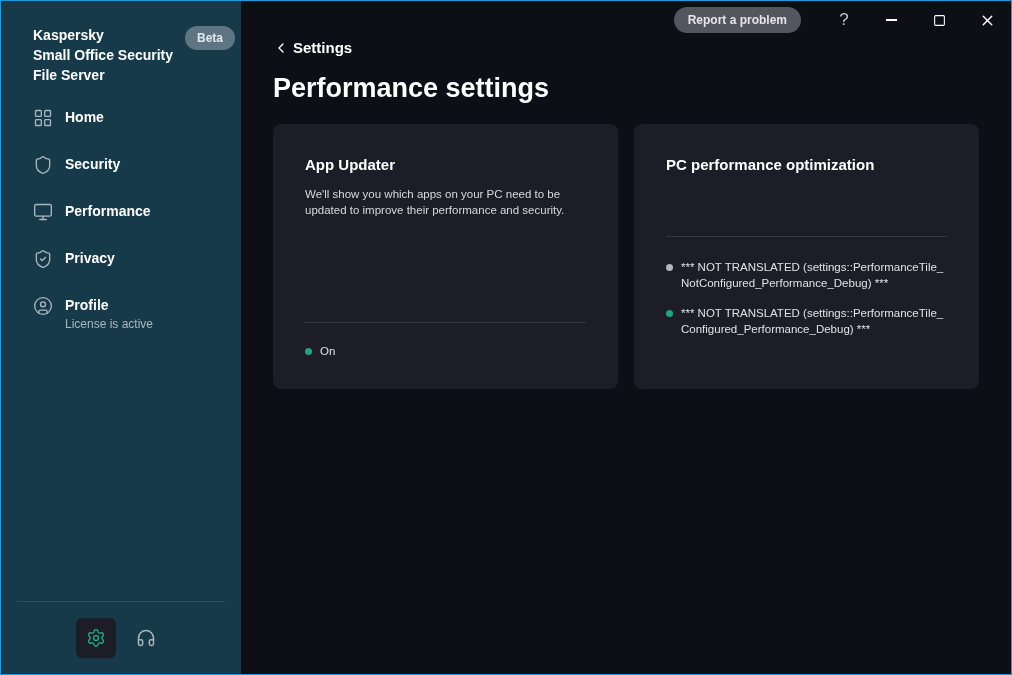 This screenshot has width=1012, height=675. What do you see at coordinates (813, 321) in the screenshot?
I see `status-text: *** NOT TRANSLATED (settings::PerformanceTile_Configured_Performance_Debug) ***` at bounding box center [813, 321].